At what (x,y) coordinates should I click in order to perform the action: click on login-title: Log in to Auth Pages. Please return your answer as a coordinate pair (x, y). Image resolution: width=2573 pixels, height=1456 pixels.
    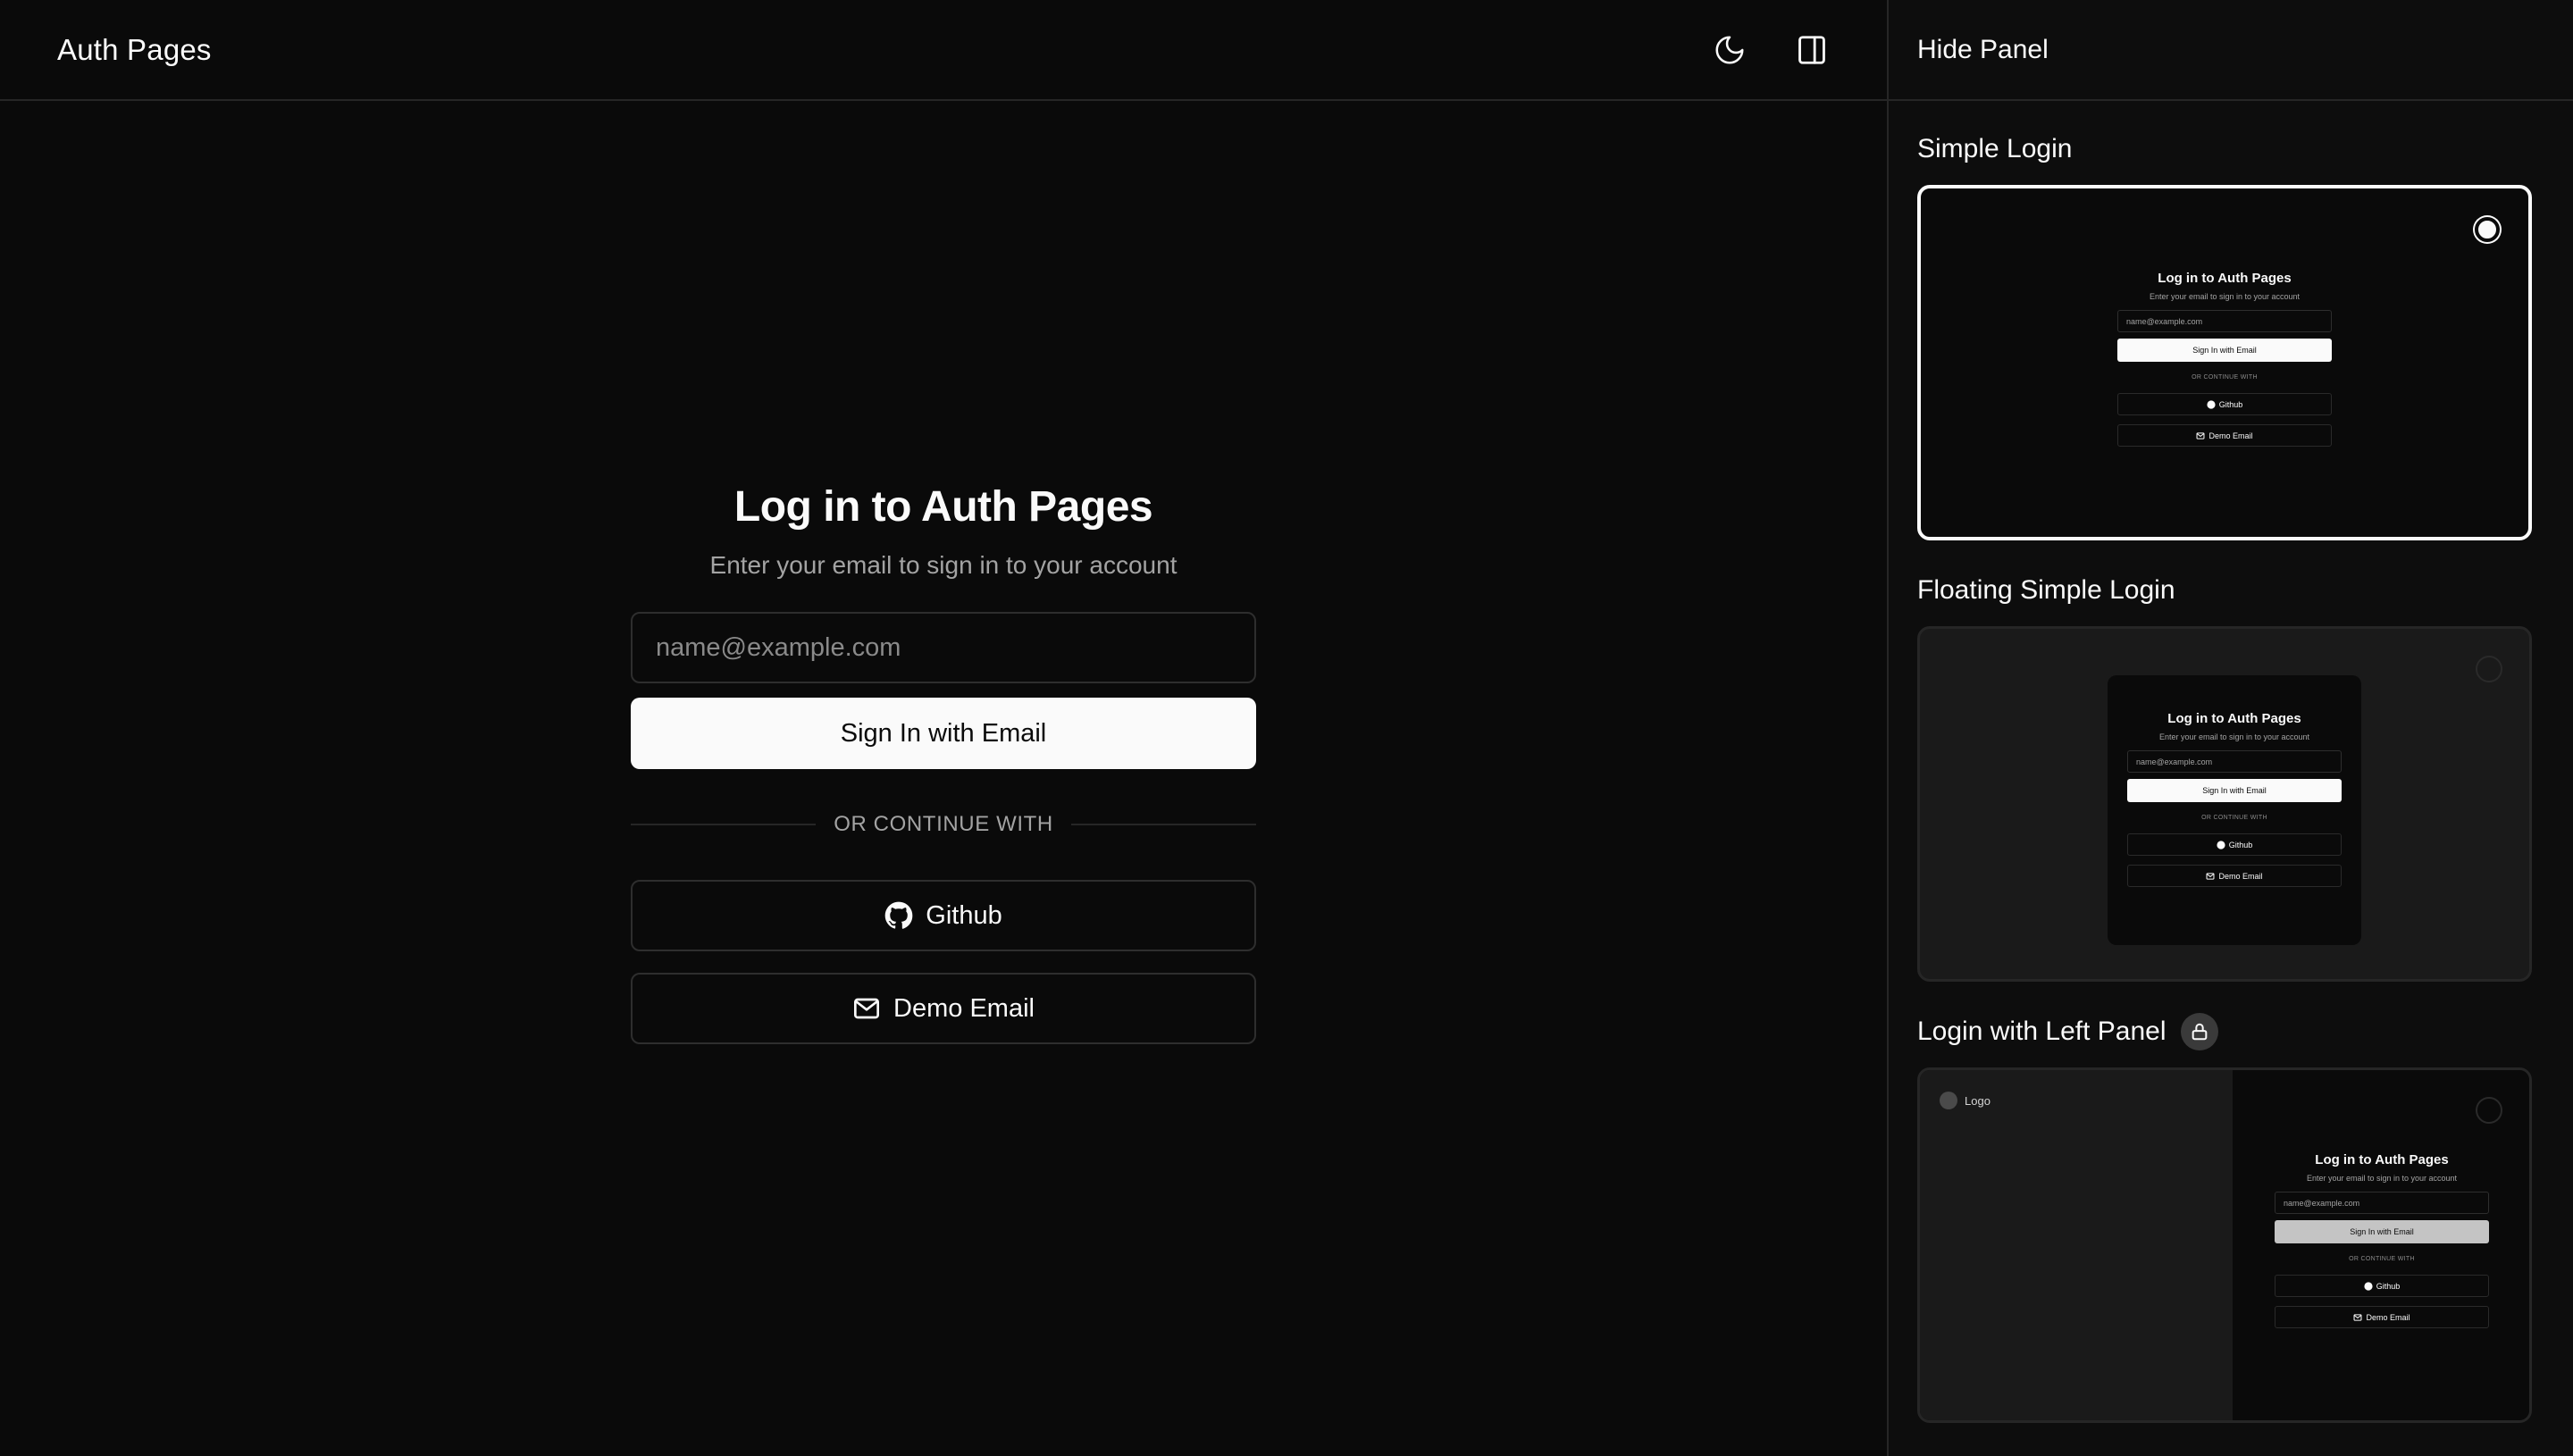
    Looking at the image, I should click on (943, 507).